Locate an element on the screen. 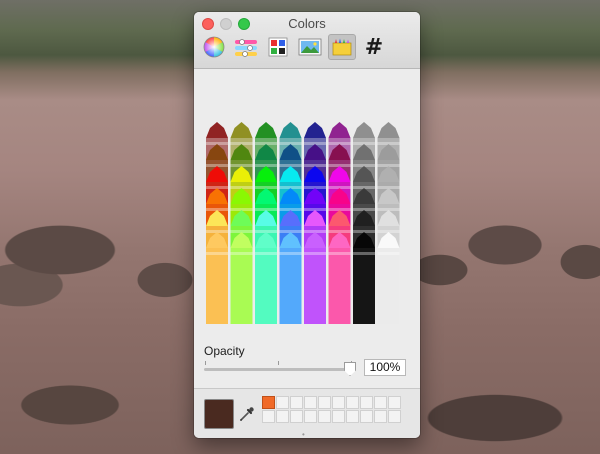 Image resolution: width=600 pixels, height=454 pixels. color-sliders-icon is located at coordinates (246, 48).